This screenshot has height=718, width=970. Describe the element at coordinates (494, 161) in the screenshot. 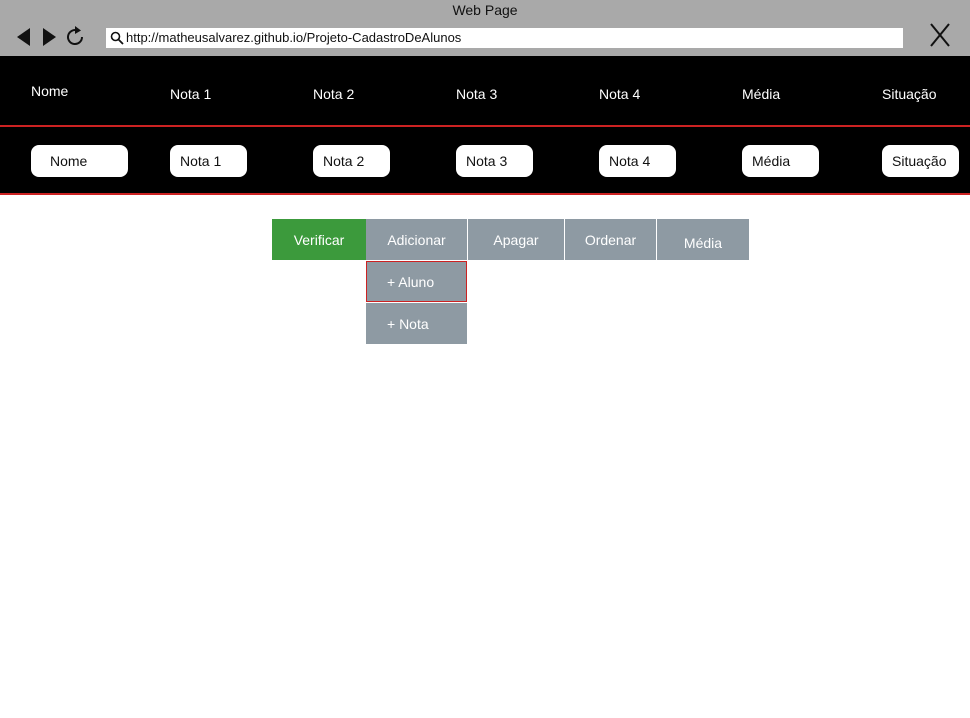

I see `nota3-input` at that location.